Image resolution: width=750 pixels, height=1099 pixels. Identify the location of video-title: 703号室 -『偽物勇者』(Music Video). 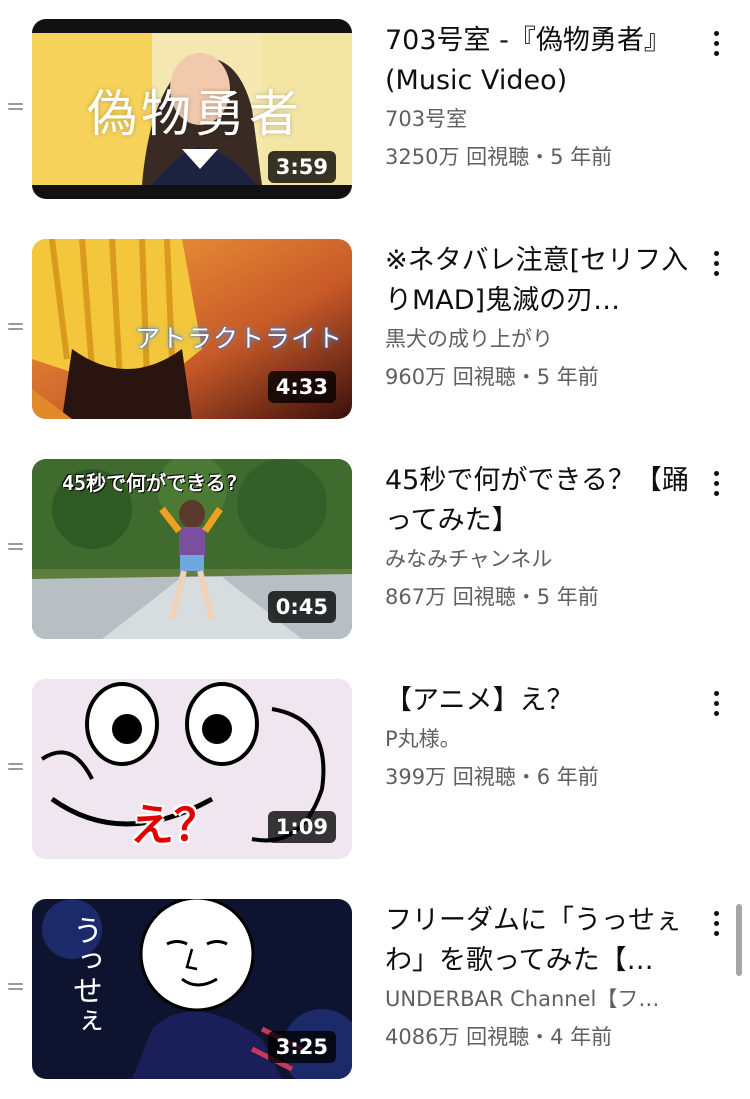
(541, 61).